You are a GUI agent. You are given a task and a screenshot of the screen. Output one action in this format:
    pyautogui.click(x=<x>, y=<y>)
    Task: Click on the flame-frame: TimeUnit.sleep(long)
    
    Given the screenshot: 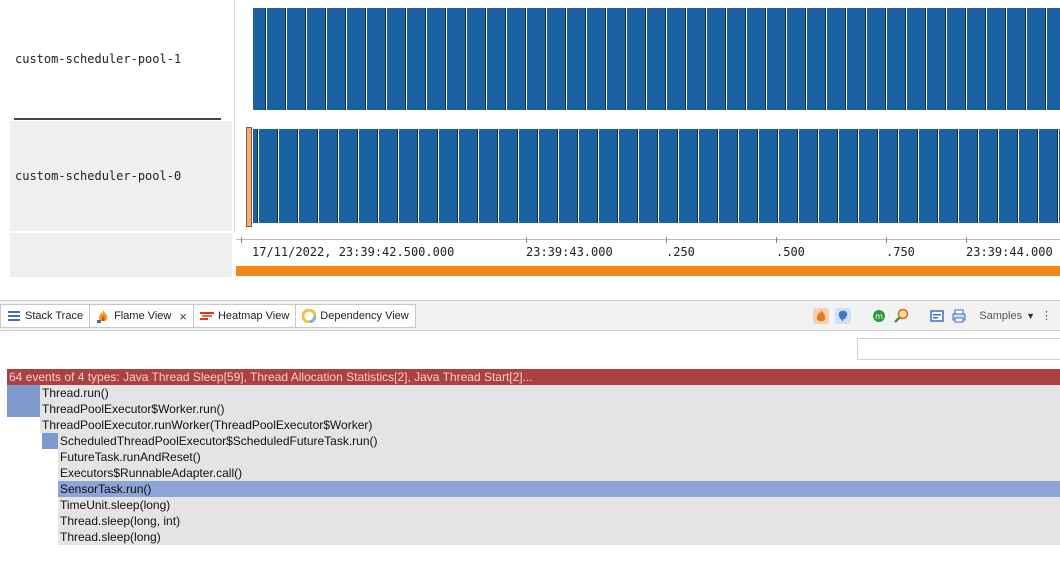 What is the action you would take?
    pyautogui.click(x=559, y=505)
    